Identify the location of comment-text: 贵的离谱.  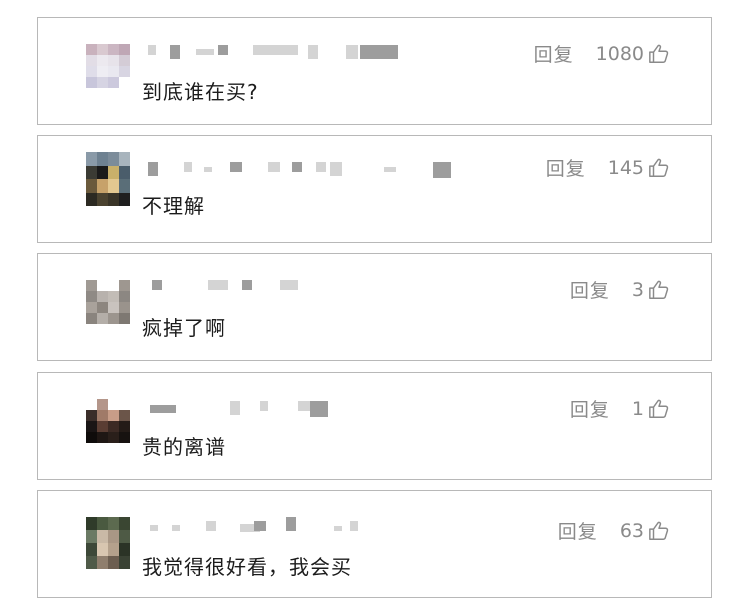
(184, 447).